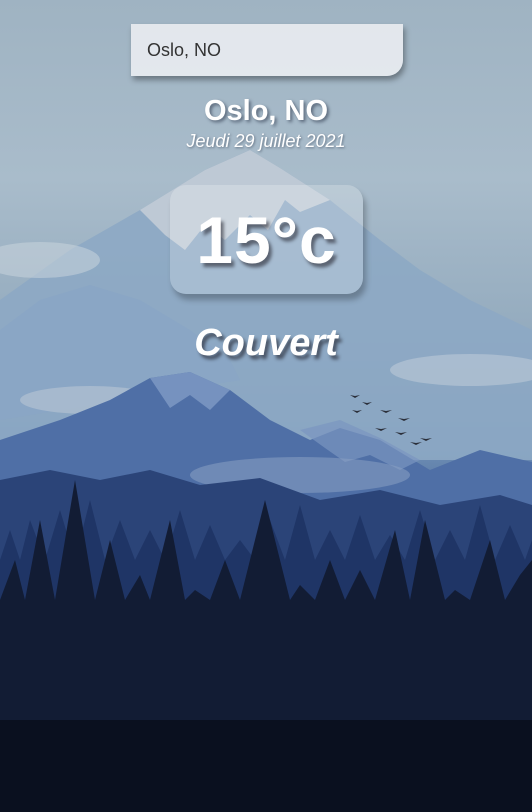  I want to click on temperature-card: 15°c, so click(266, 239).